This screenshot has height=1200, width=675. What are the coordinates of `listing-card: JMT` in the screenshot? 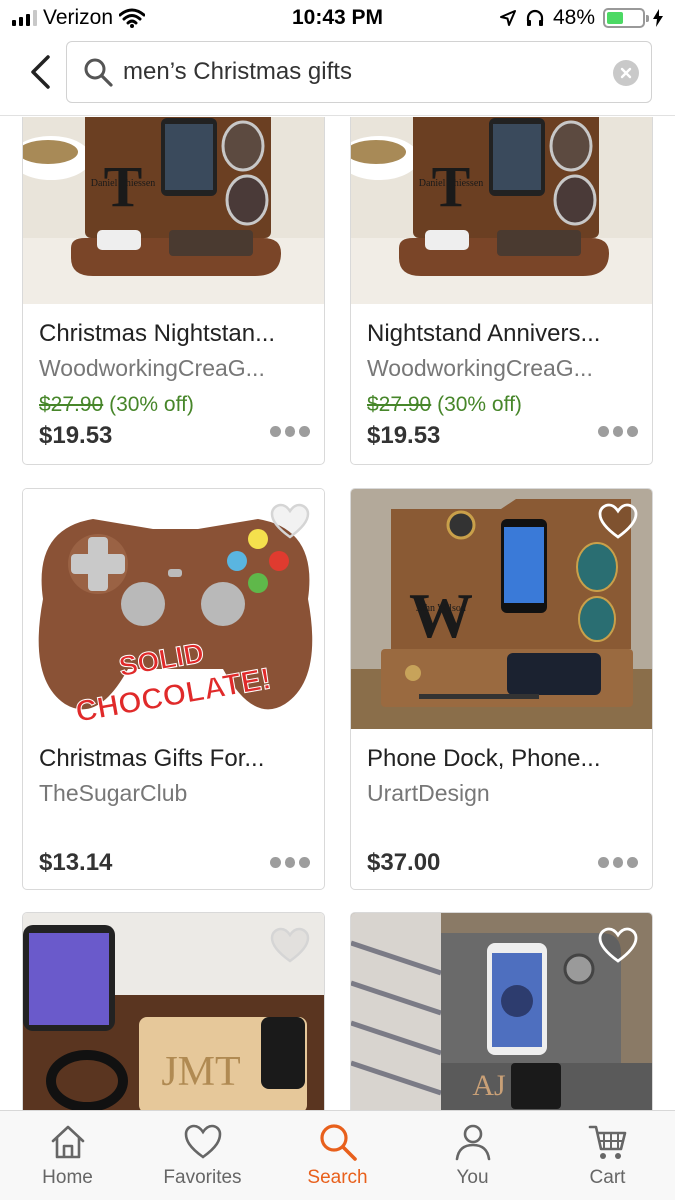 It's located at (173, 1011).